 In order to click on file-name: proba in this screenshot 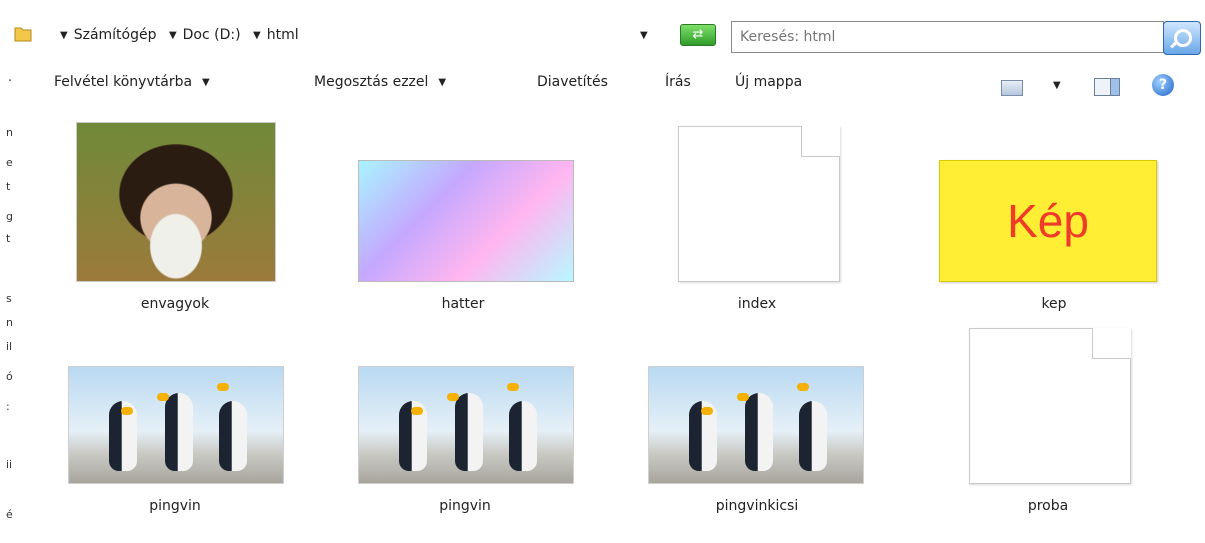, I will do `click(1048, 506)`.